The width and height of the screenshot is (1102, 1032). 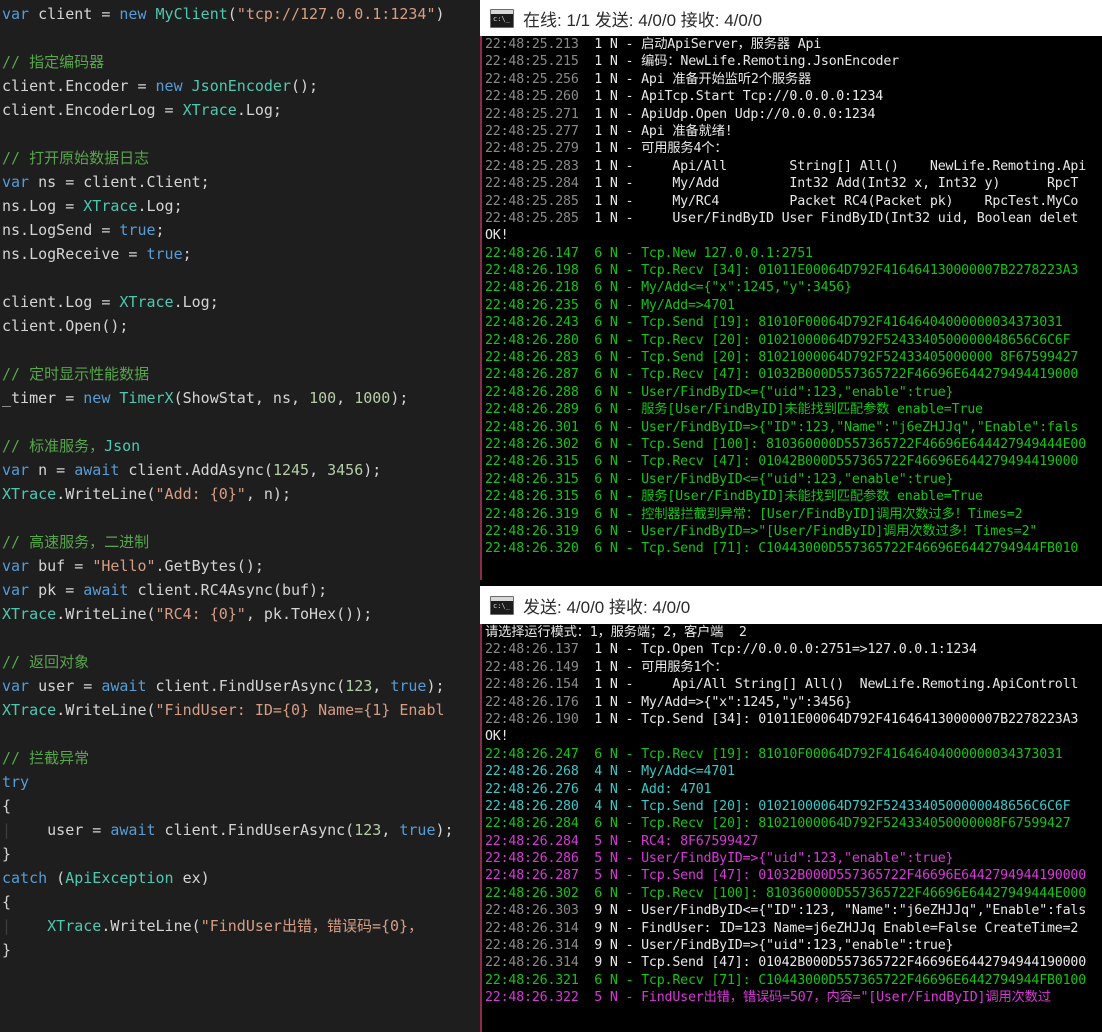 I want to click on log-timestamp: 22:48:26.149, so click(x=532, y=667).